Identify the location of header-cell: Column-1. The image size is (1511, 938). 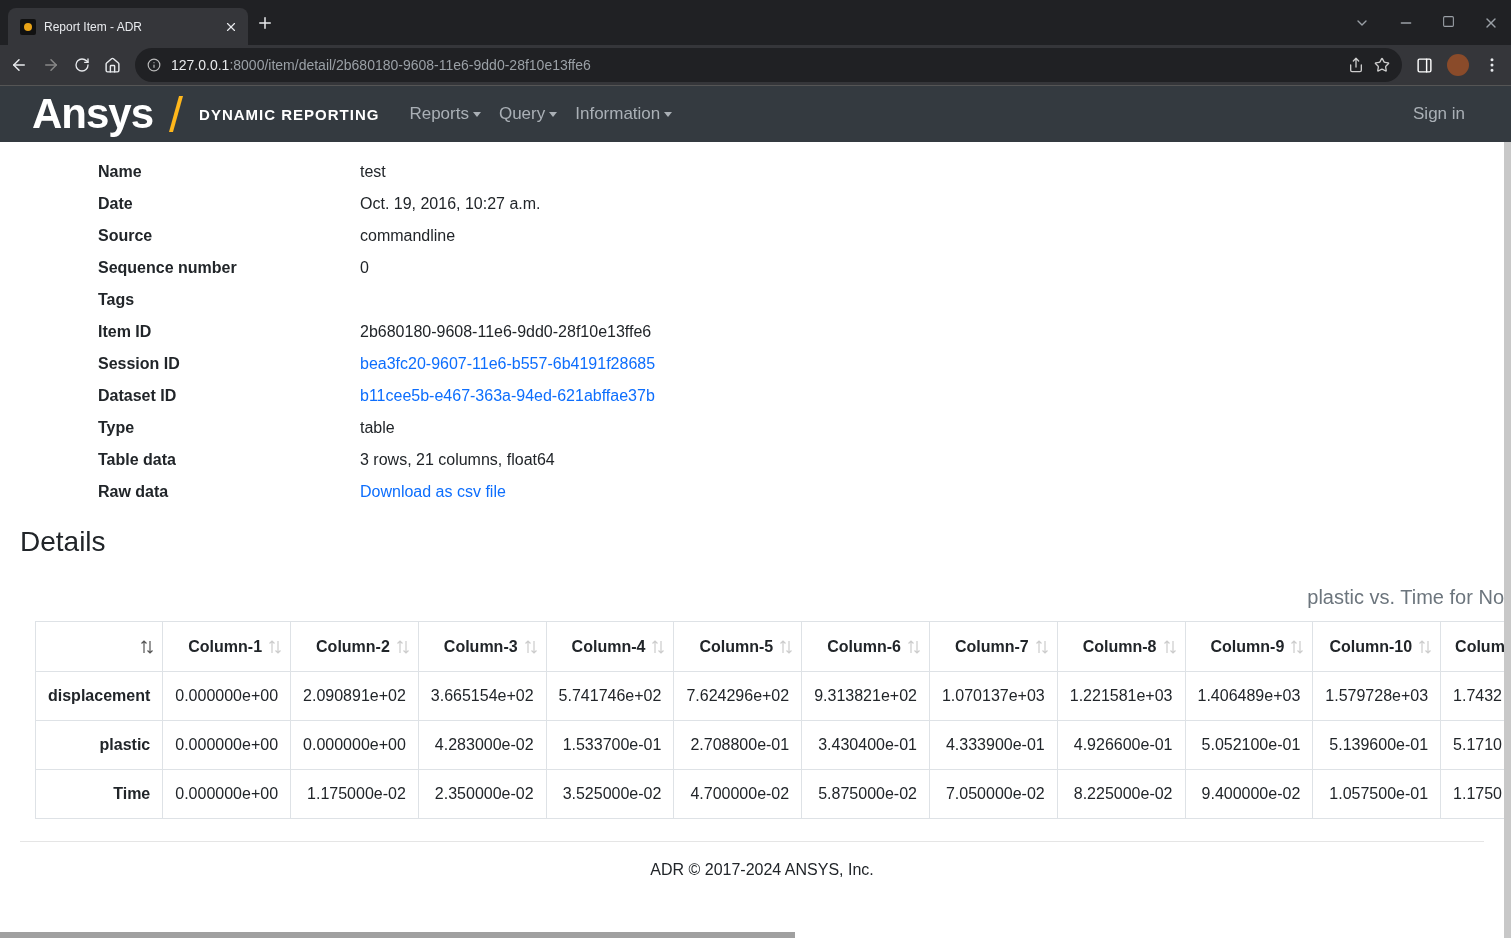
(226, 646).